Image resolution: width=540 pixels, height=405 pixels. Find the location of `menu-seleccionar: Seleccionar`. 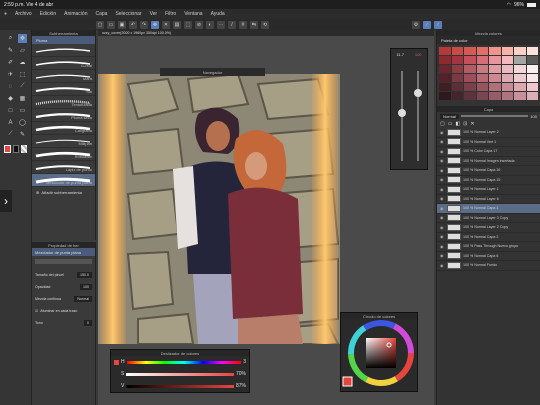

menu-seleccionar: Seleccionar is located at coordinates (128, 14).